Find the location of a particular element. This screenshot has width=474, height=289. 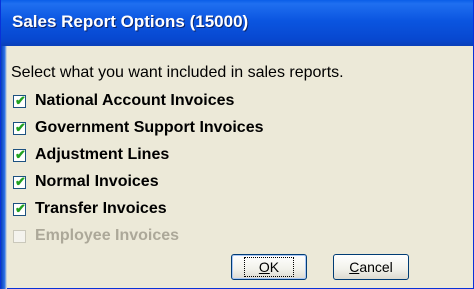

normal-invoices-checkbox: ✔ is located at coordinates (19, 181).